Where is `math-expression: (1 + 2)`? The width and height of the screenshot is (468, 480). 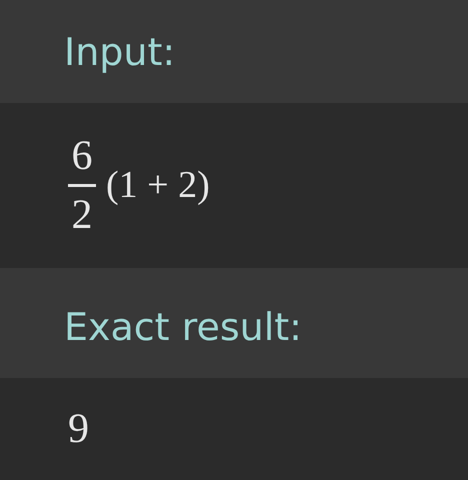
math-expression: (1 + 2) is located at coordinates (158, 185).